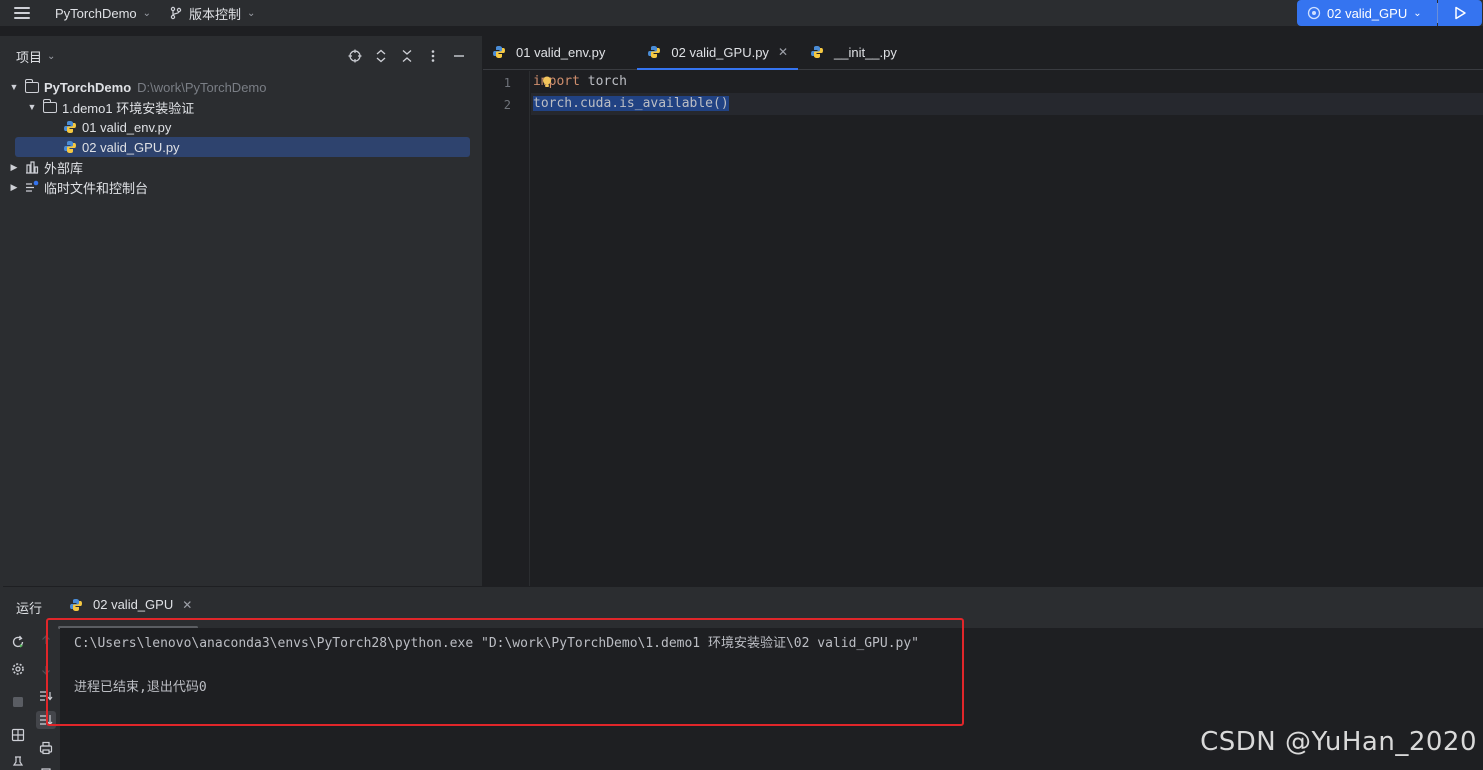 This screenshot has width=1483, height=770. What do you see at coordinates (242, 56) in the screenshot?
I see `project-panel-header: 项目 ⌄` at bounding box center [242, 56].